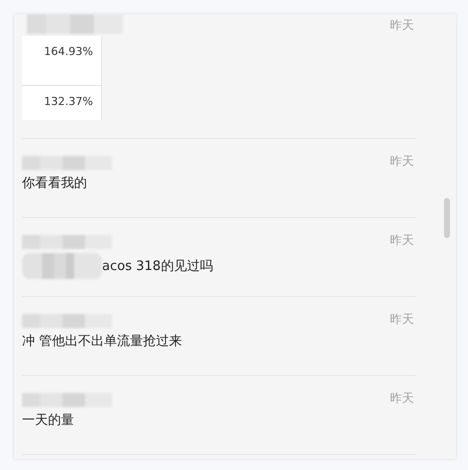 The height and width of the screenshot is (470, 468). What do you see at coordinates (219, 415) in the screenshot?
I see `chat-item: 昨天 一天的量` at bounding box center [219, 415].